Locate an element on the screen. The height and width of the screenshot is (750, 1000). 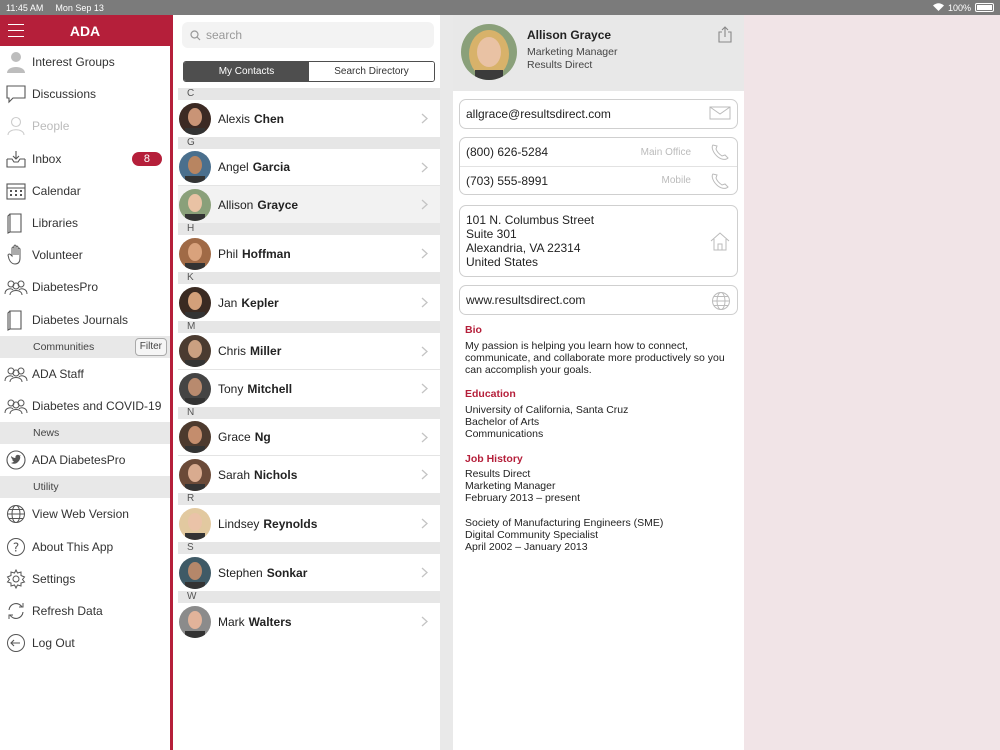
contact-first-name: Angel is located at coordinates (233, 167).